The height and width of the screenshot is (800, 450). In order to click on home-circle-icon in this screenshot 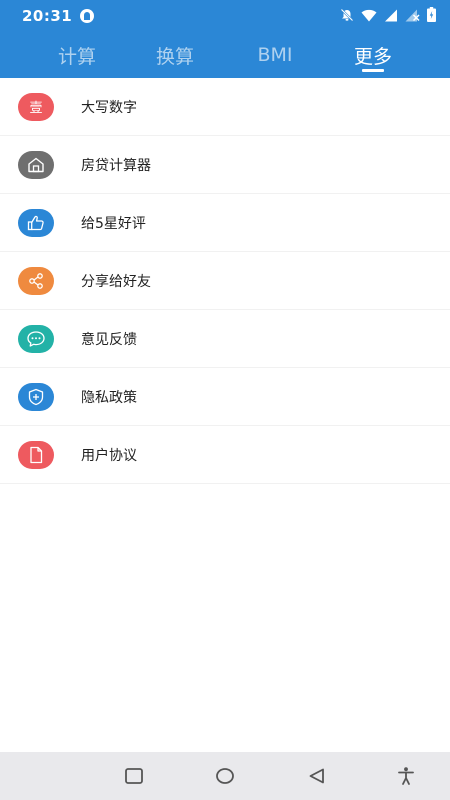, I will do `click(225, 776)`.